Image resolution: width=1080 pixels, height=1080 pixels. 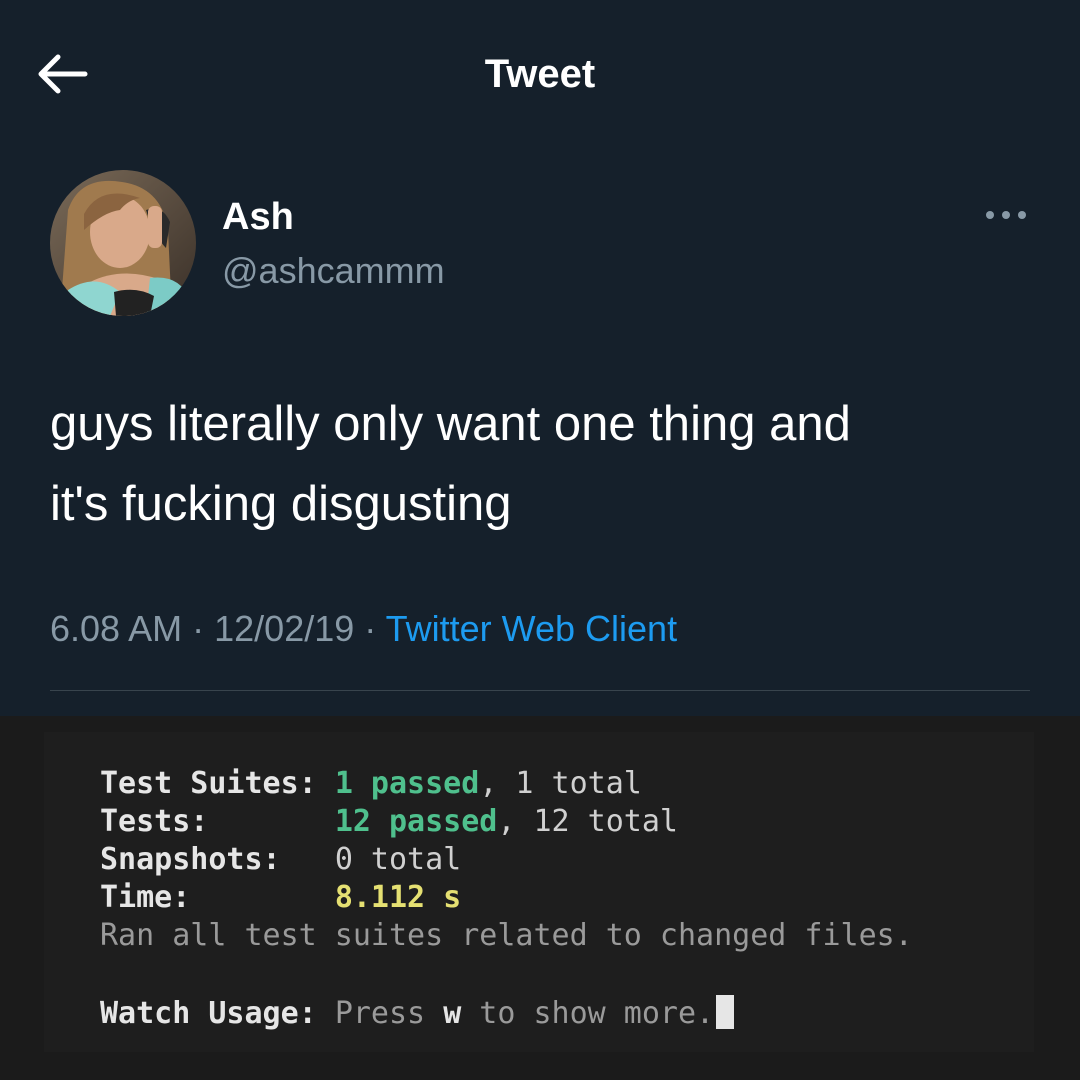 I want to click on time-line: Time: 8.112 s, so click(x=280, y=898).